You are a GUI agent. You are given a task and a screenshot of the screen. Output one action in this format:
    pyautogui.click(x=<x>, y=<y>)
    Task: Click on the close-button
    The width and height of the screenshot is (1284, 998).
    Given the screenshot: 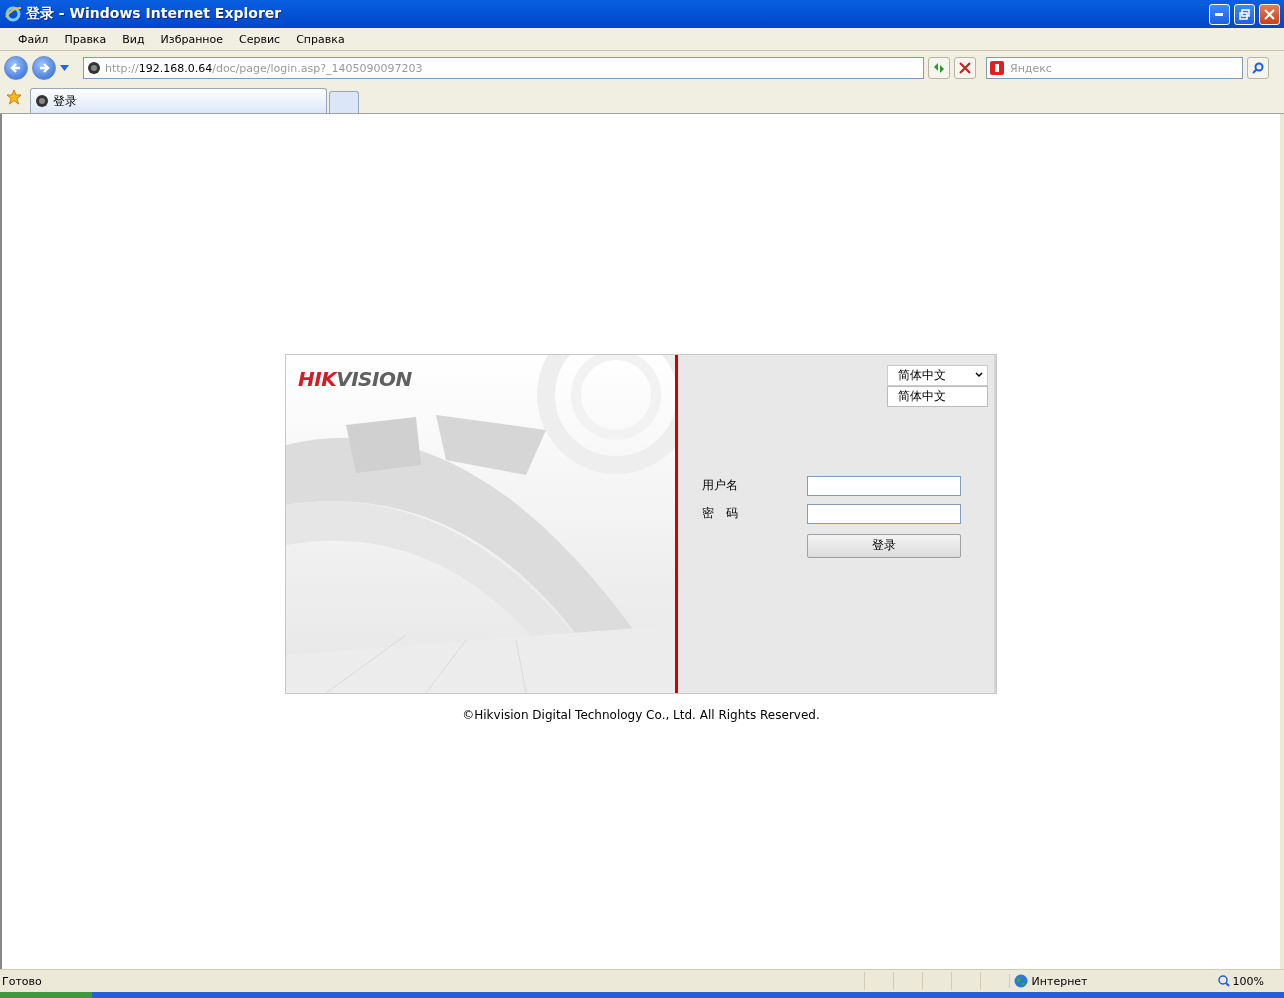 What is the action you would take?
    pyautogui.click(x=1269, y=14)
    